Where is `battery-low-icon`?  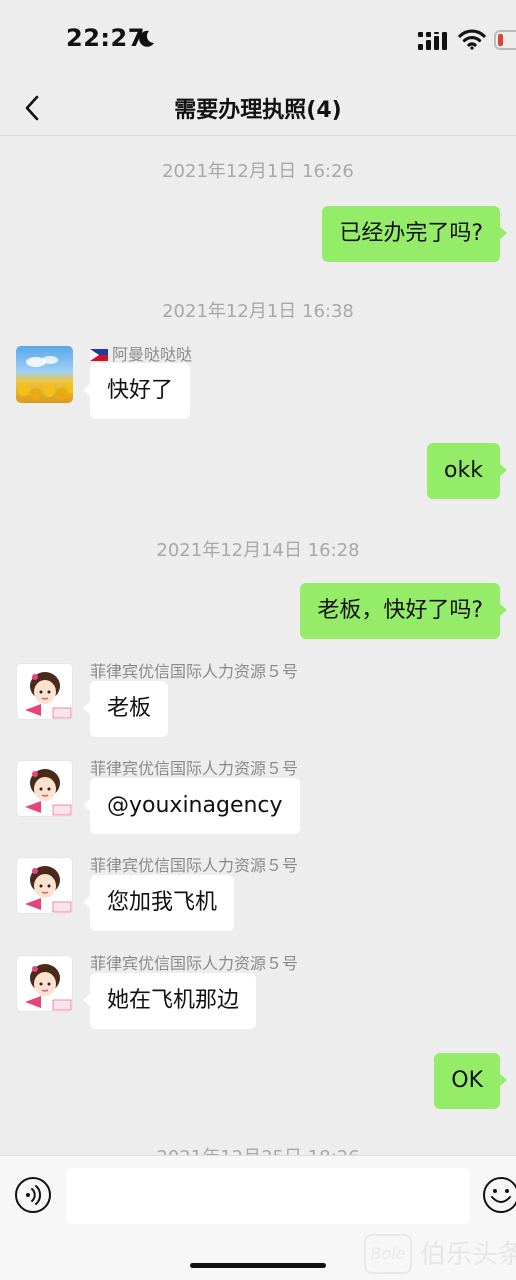
battery-low-icon is located at coordinates (505, 40).